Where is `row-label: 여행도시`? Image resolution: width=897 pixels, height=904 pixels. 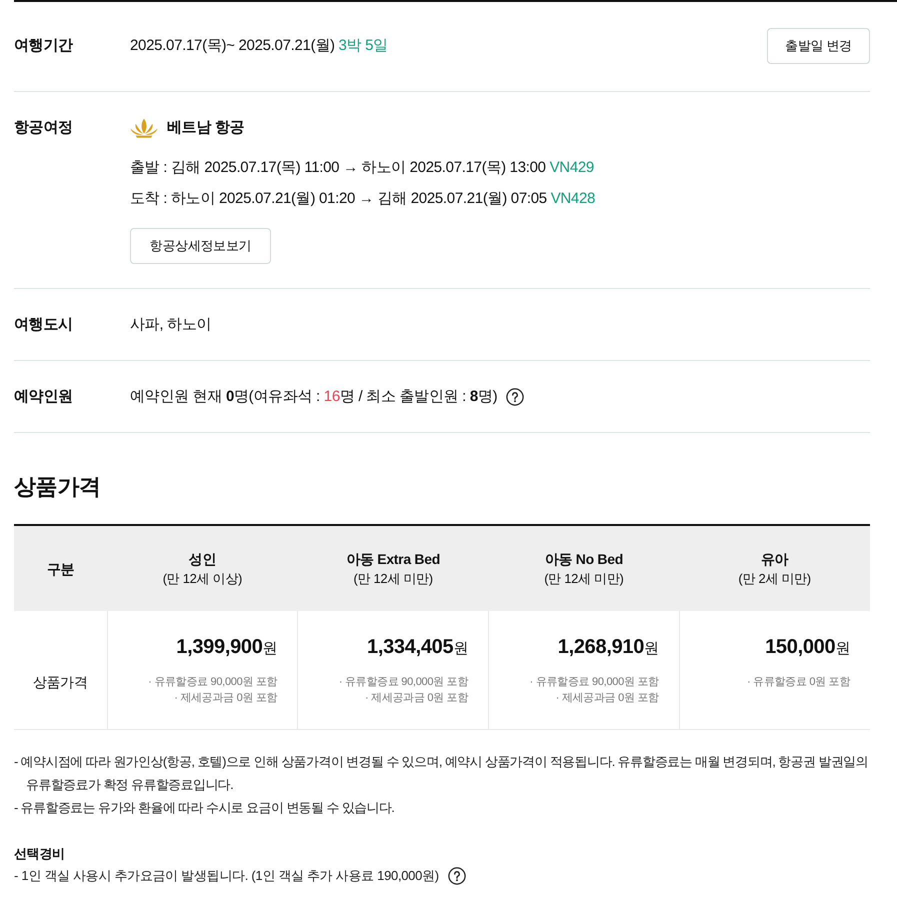
row-label: 여행도시 is located at coordinates (44, 325).